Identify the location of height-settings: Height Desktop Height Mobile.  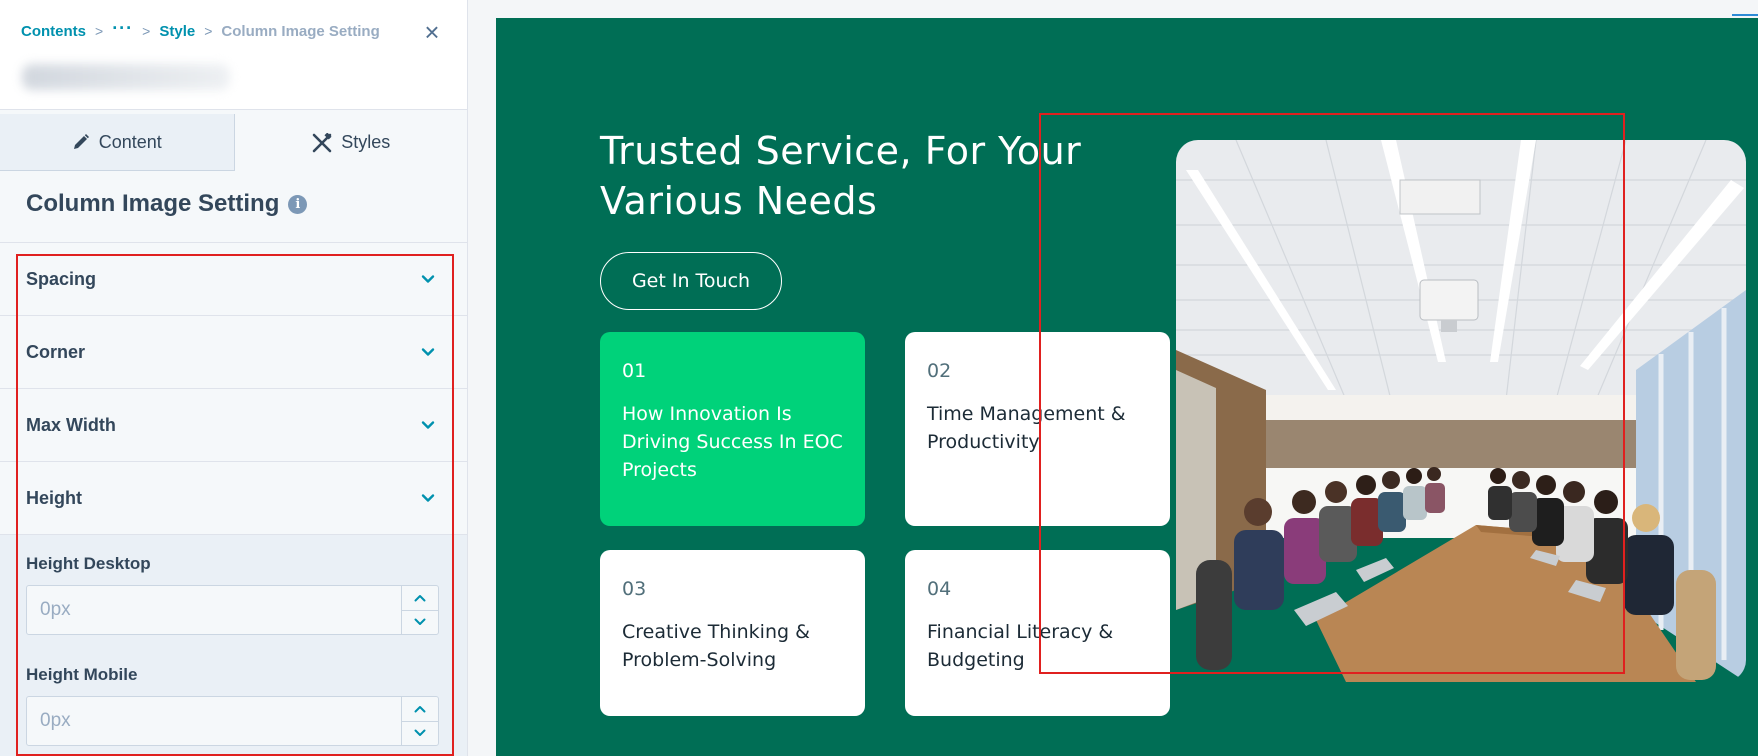
(233, 645).